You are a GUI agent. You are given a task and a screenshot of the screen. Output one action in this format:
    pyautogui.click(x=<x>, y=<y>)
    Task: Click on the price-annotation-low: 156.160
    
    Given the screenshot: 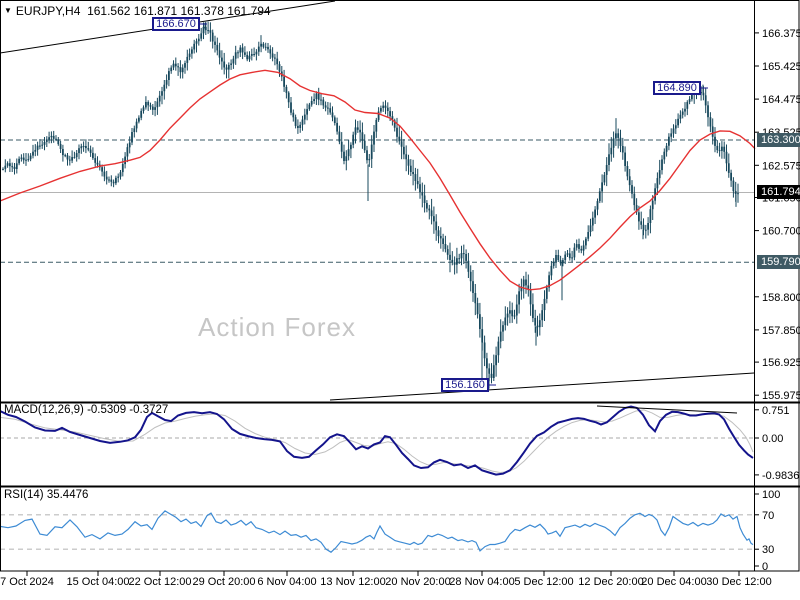 What is the action you would take?
    pyautogui.click(x=465, y=385)
    